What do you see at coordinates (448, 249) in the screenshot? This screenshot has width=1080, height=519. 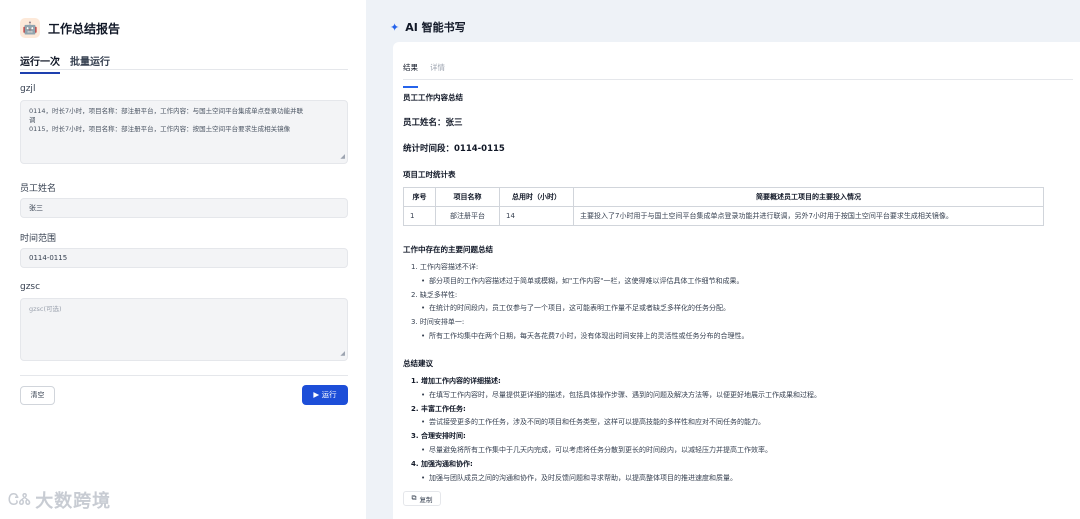 I see `problems-title: 工作中存在的主要问题总结` at bounding box center [448, 249].